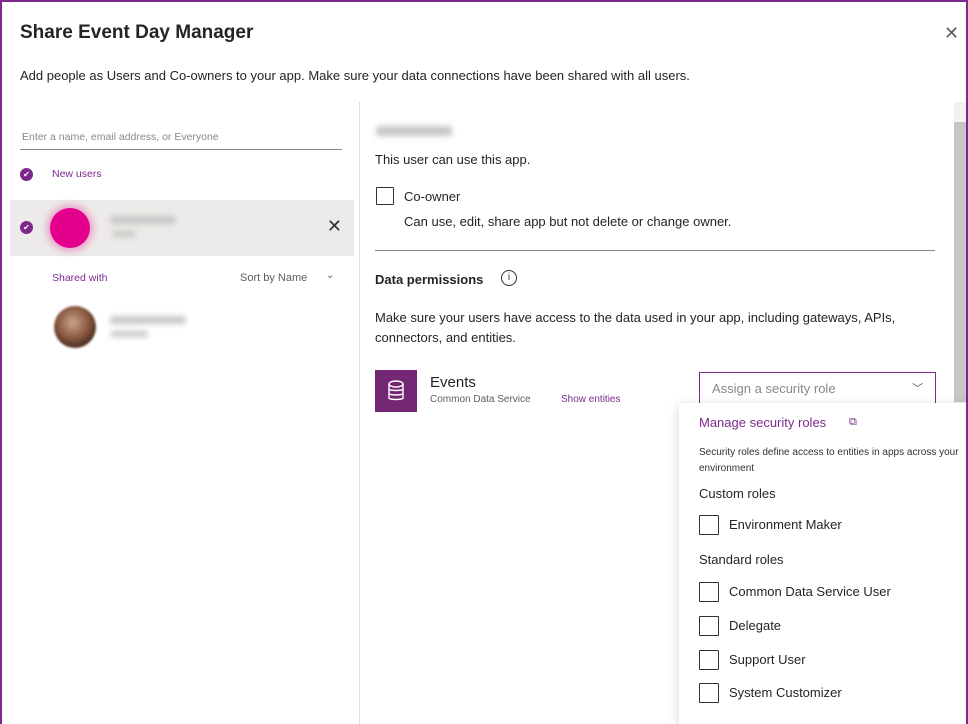 The height and width of the screenshot is (724, 968). I want to click on close-icon: ✕, so click(951, 33).